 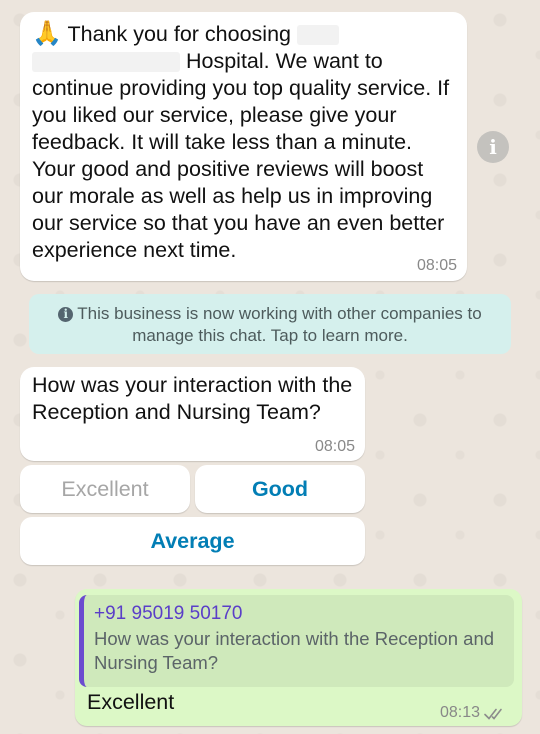 I want to click on info-circle-icon: i, so click(x=66, y=314).